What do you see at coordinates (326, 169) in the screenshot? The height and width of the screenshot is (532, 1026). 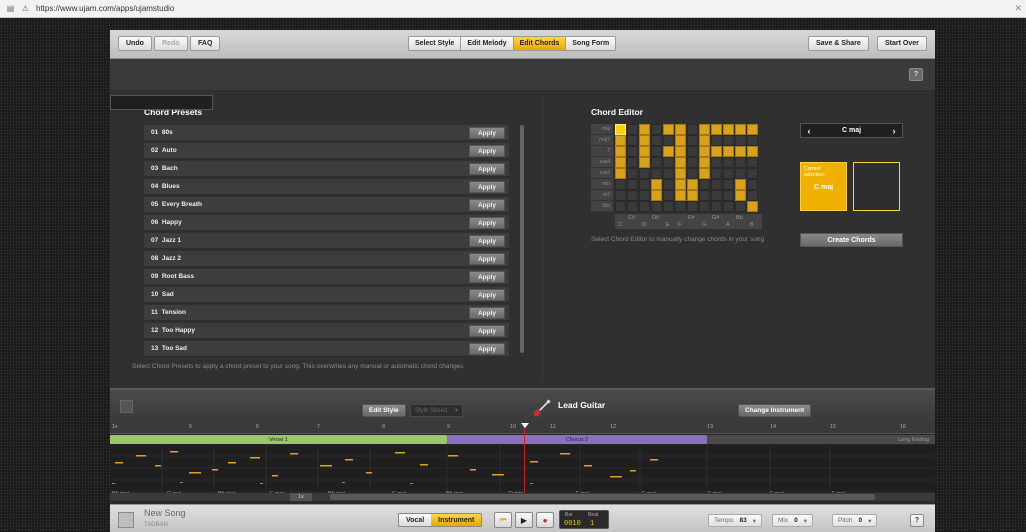 I see `chord-preset-row: 03 Bach Apply` at bounding box center [326, 169].